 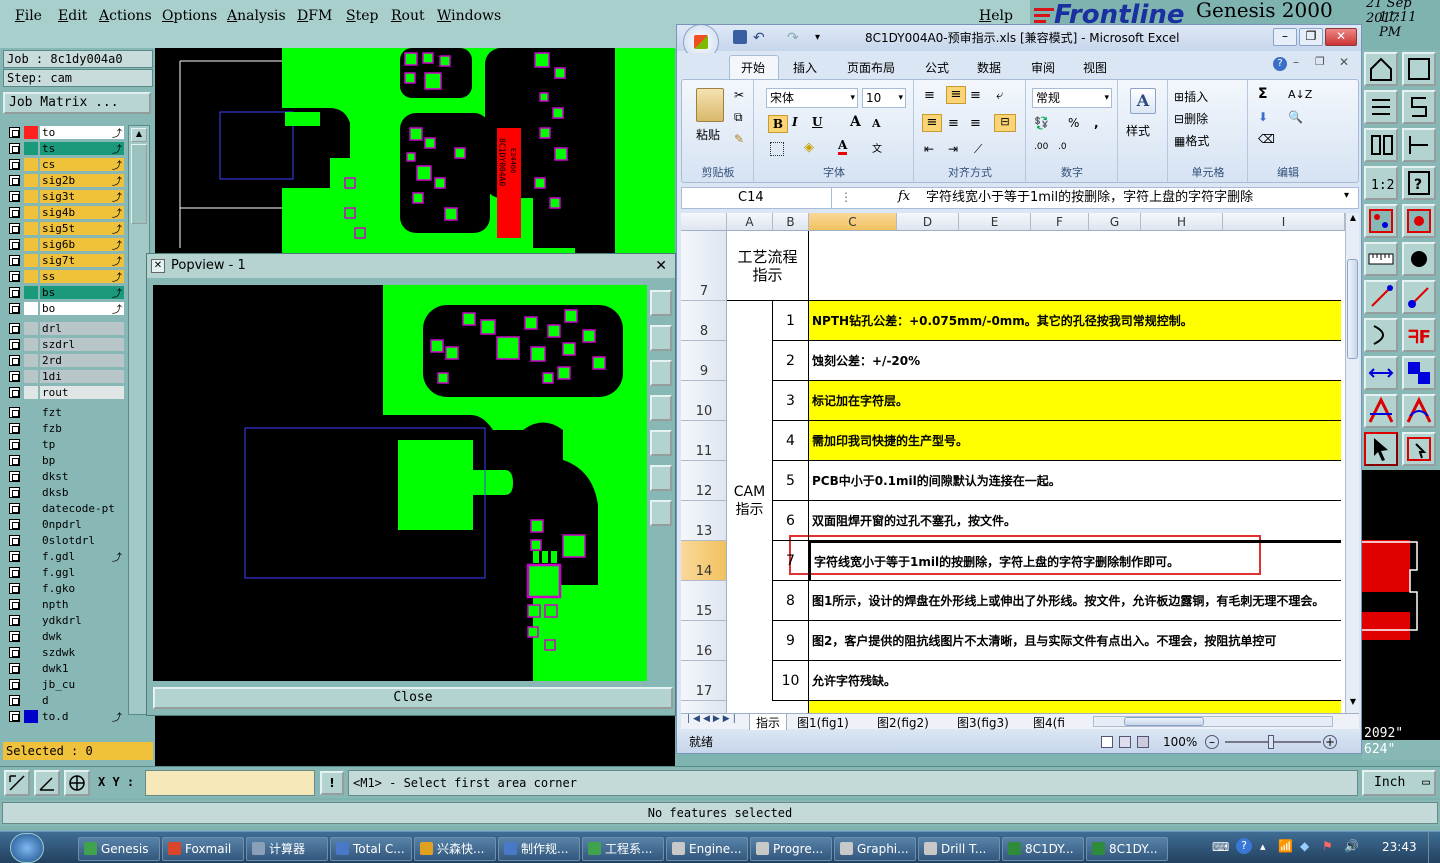 What do you see at coordinates (661, 338) in the screenshot?
I see `zoom-out-icon` at bounding box center [661, 338].